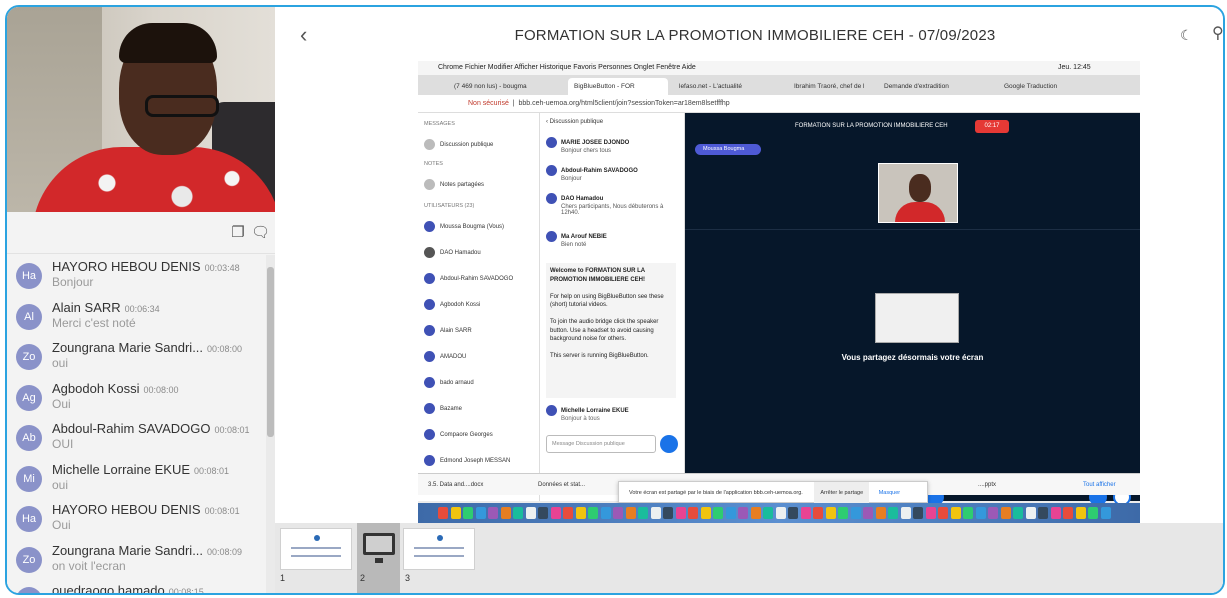 The width and height of the screenshot is (1227, 598). Describe the element at coordinates (728, 86) in the screenshot. I see `browser-tab: lefaso.net - L'actualité` at that location.